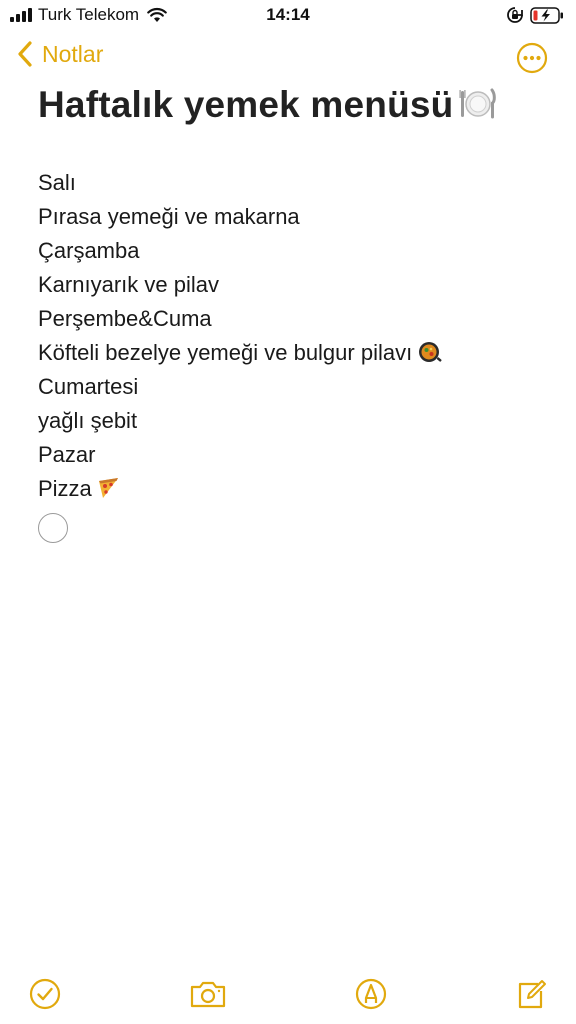  Describe the element at coordinates (430, 352) in the screenshot. I see `shallow-pan-of-food-icon` at that location.